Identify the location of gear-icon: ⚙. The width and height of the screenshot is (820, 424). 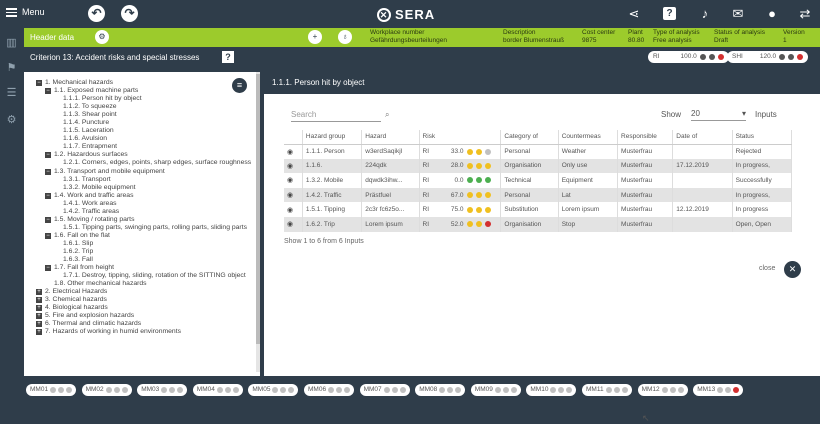
(11, 120).